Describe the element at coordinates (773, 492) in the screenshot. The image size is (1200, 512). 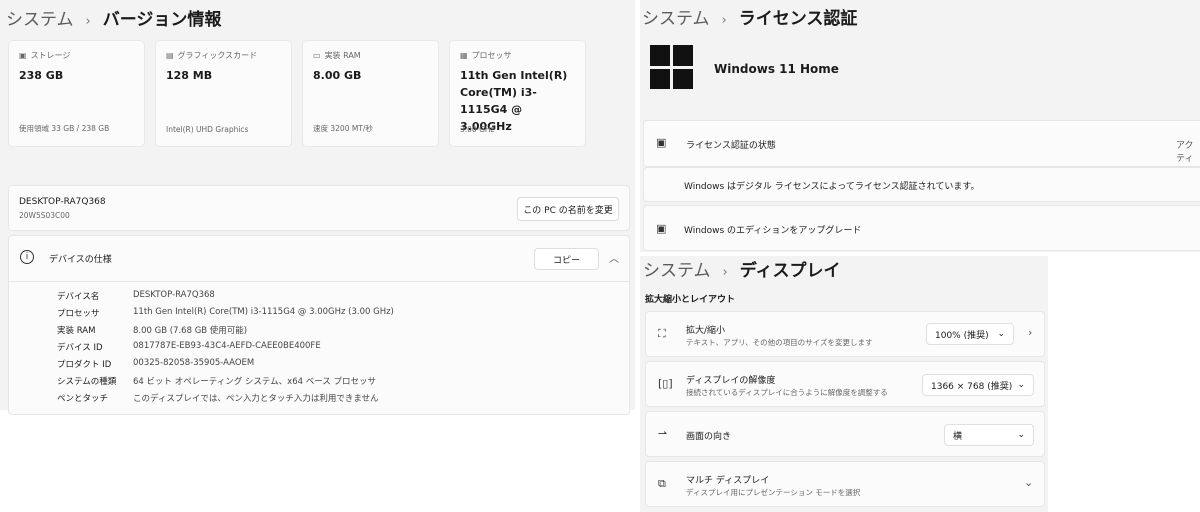
I see `row-desc: ディスプレイ用にプレゼンテーション モードを選択` at that location.